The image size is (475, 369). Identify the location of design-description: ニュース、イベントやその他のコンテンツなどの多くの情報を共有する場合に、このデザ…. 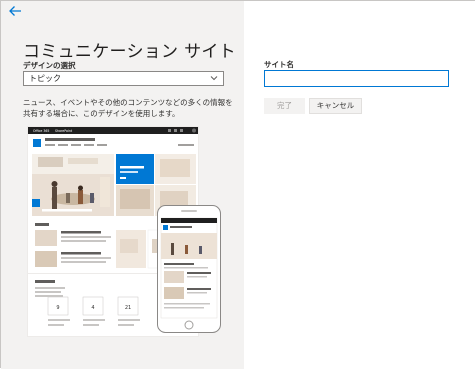
(128, 108).